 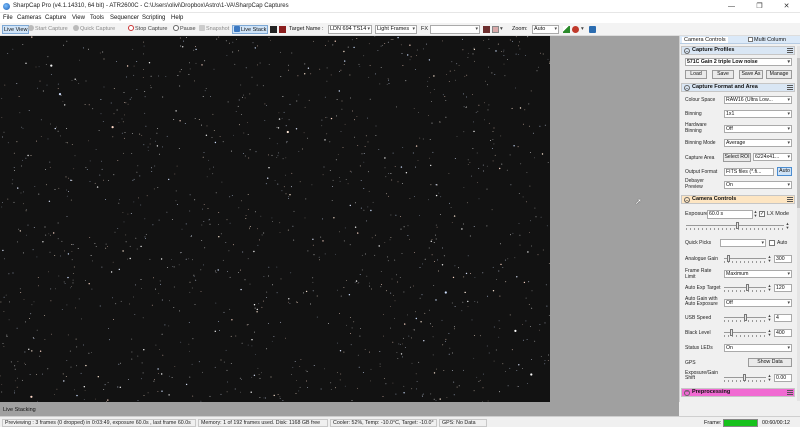 I want to click on select-roi-button: Select ROI, so click(x=737, y=157).